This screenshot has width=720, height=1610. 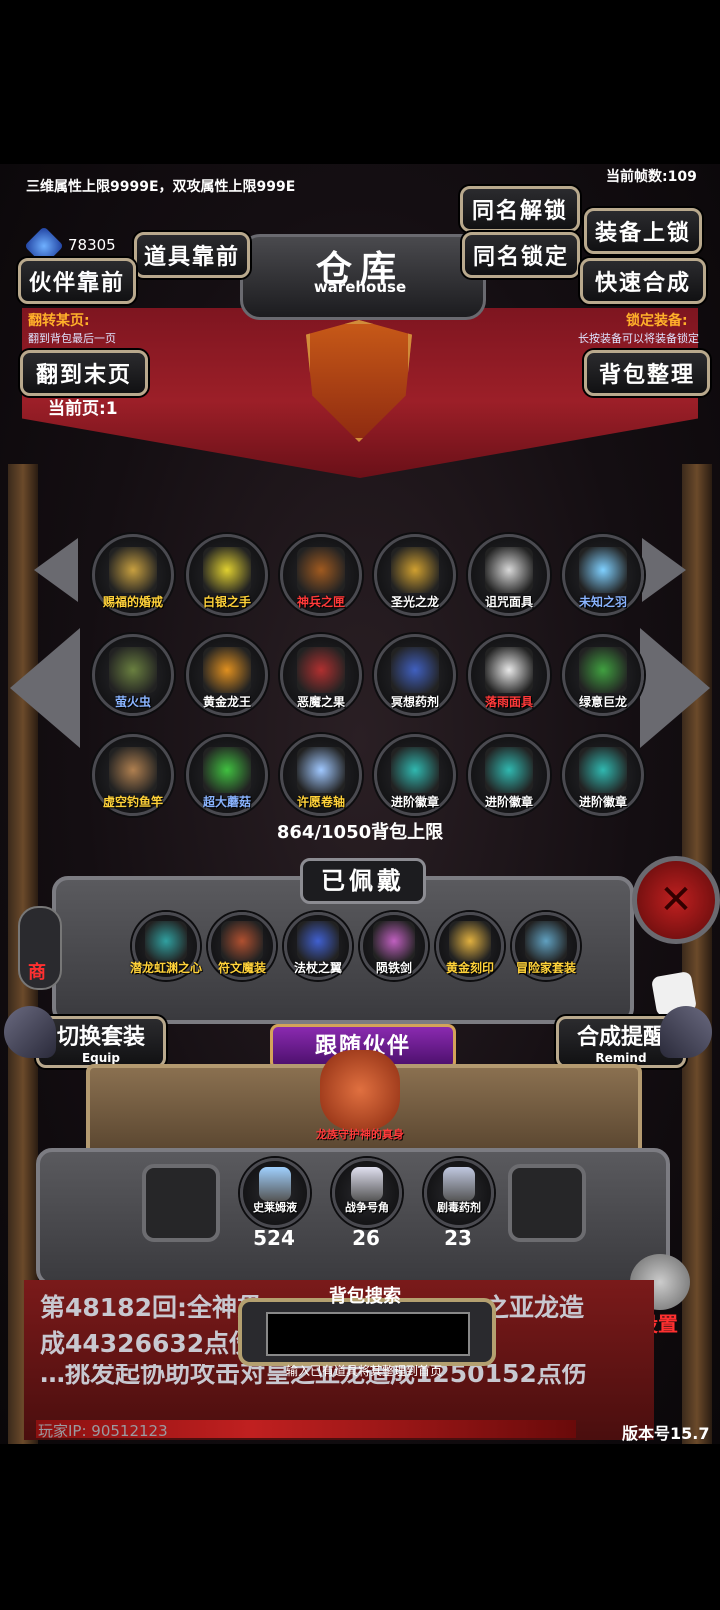 What do you see at coordinates (321, 770) in the screenshot?
I see `scroll-icon` at bounding box center [321, 770].